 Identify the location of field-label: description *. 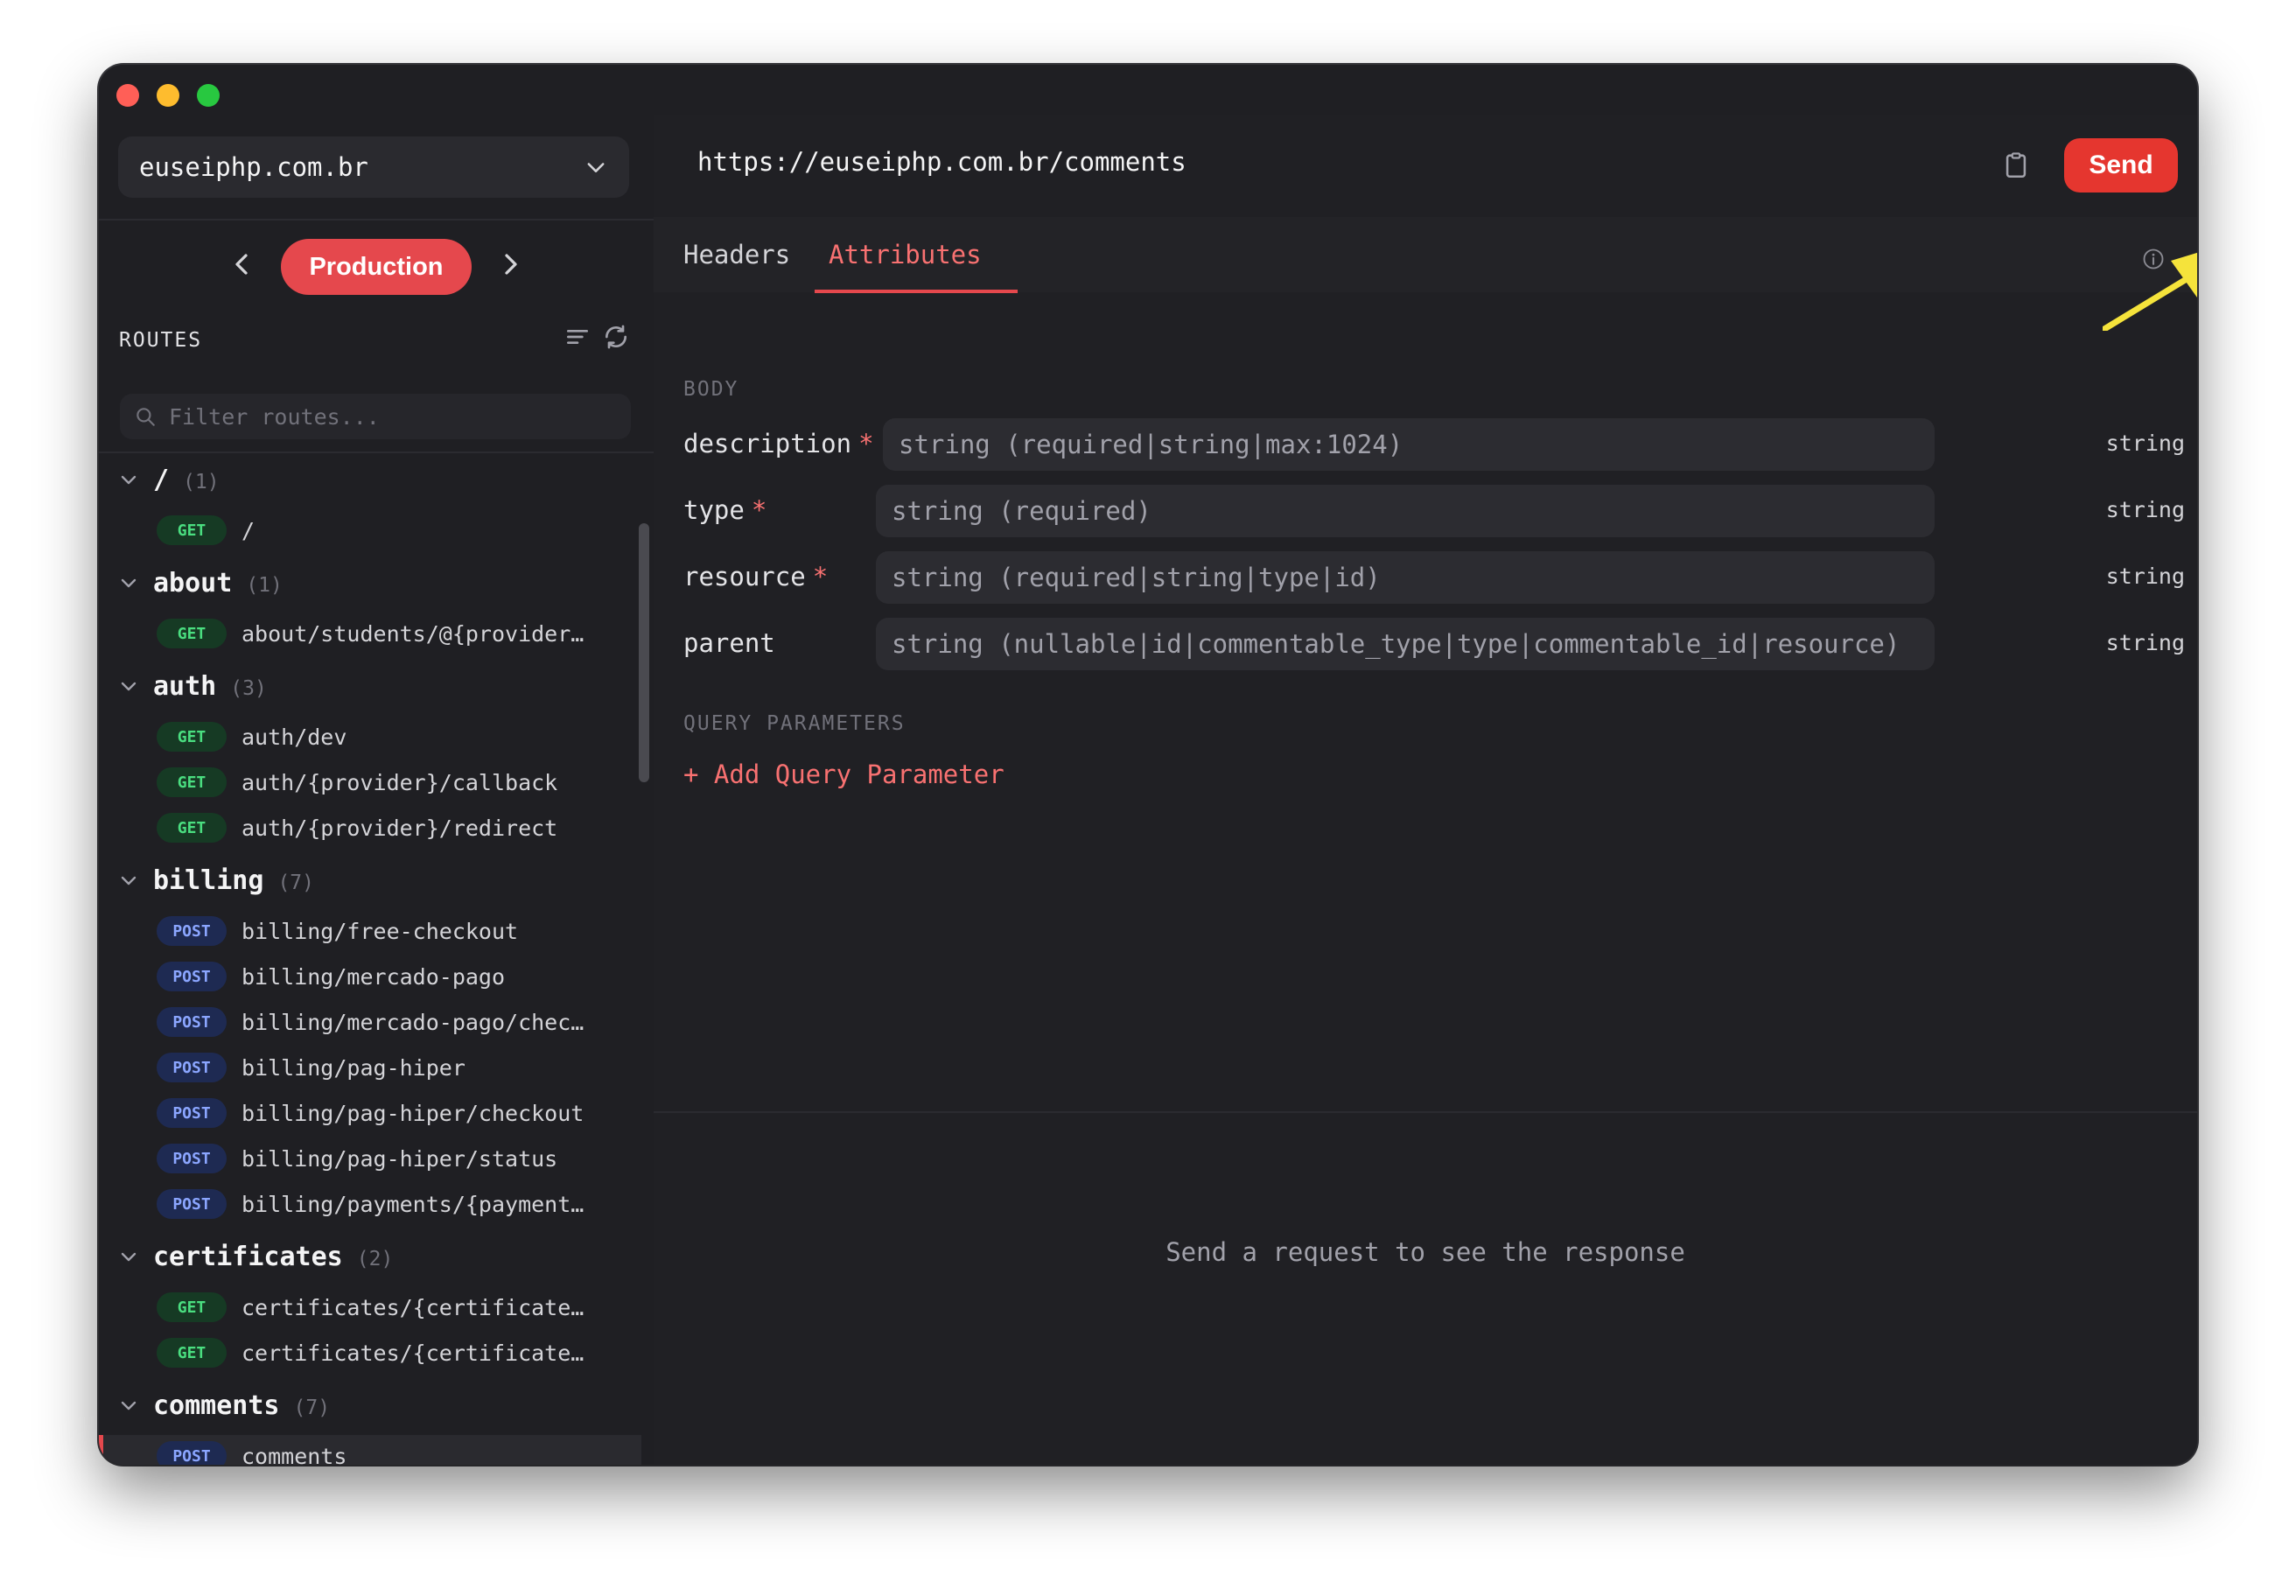
(778, 443).